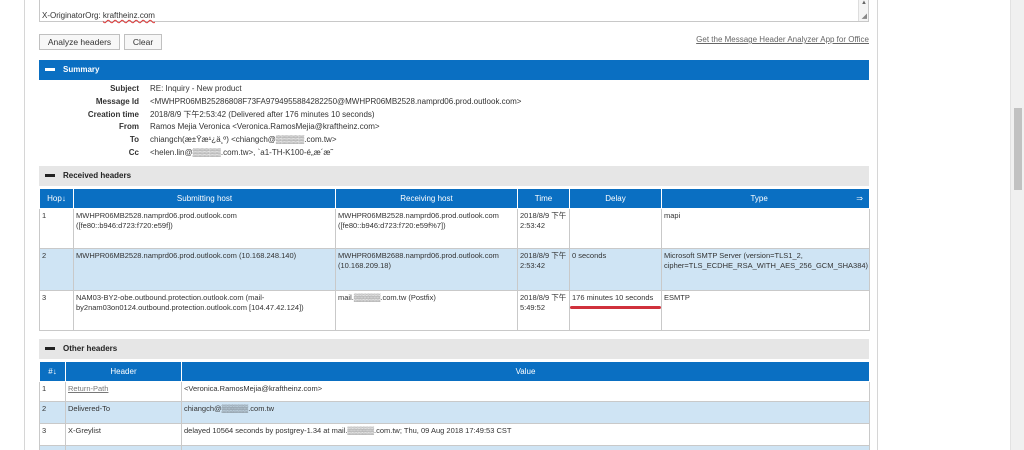 This screenshot has height=450, width=1024. I want to click on cell-number: 3, so click(52, 434).